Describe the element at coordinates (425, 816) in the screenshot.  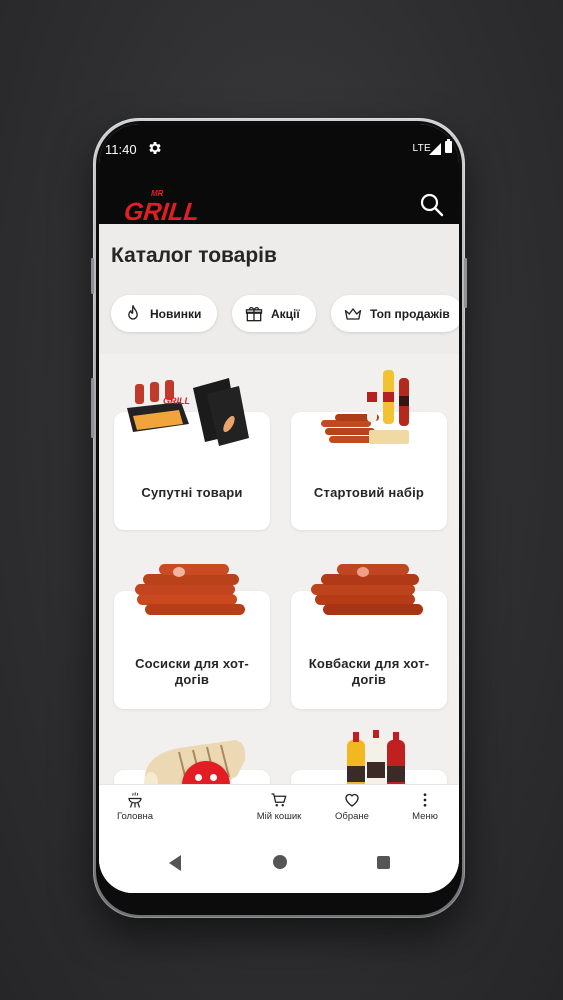
I see `nav-label: Меню` at that location.